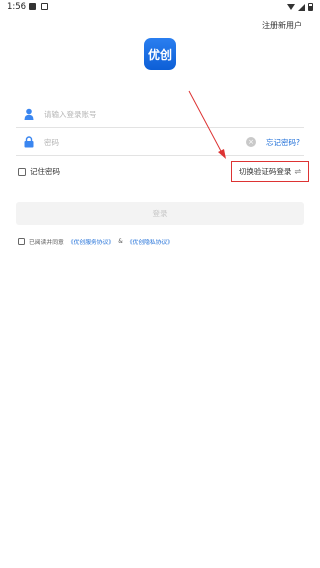 Image resolution: width=320 pixels, height=568 pixels. Describe the element at coordinates (251, 142) in the screenshot. I see `clear-password-icon: ×` at that location.